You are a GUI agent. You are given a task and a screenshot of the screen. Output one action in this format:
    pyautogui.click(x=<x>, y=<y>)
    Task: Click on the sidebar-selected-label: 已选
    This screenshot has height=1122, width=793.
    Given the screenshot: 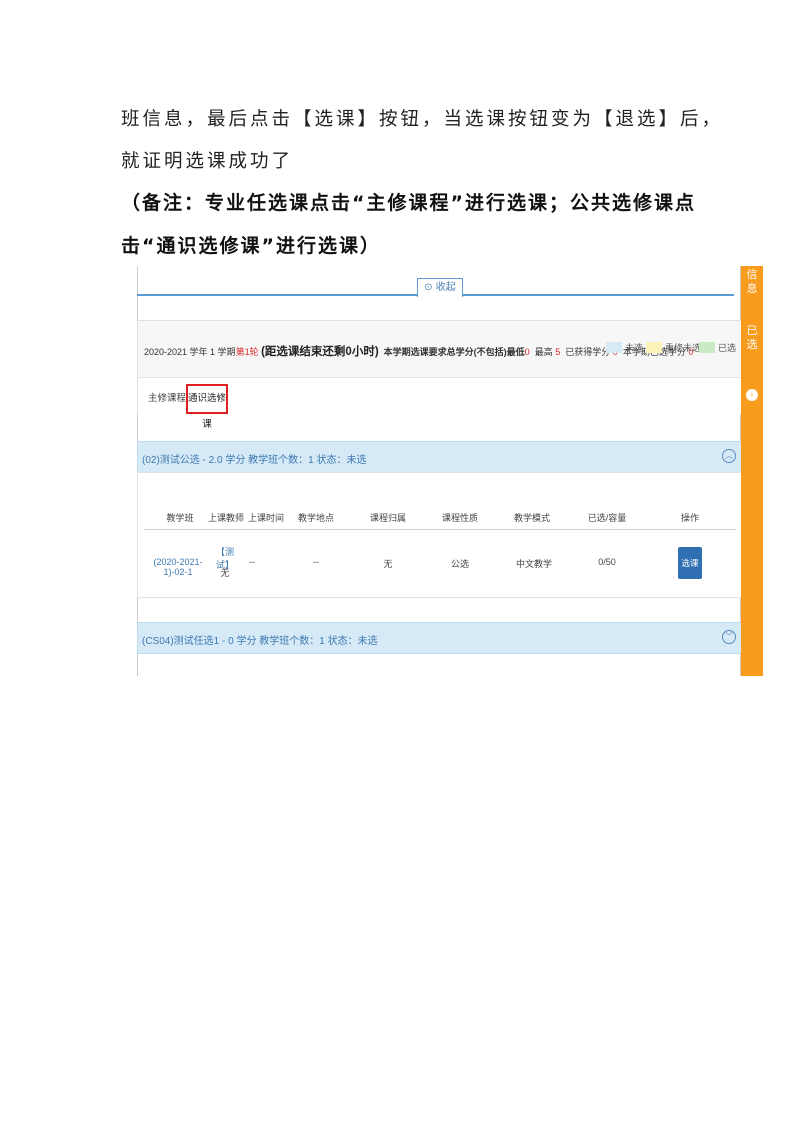 What is the action you would take?
    pyautogui.click(x=752, y=337)
    